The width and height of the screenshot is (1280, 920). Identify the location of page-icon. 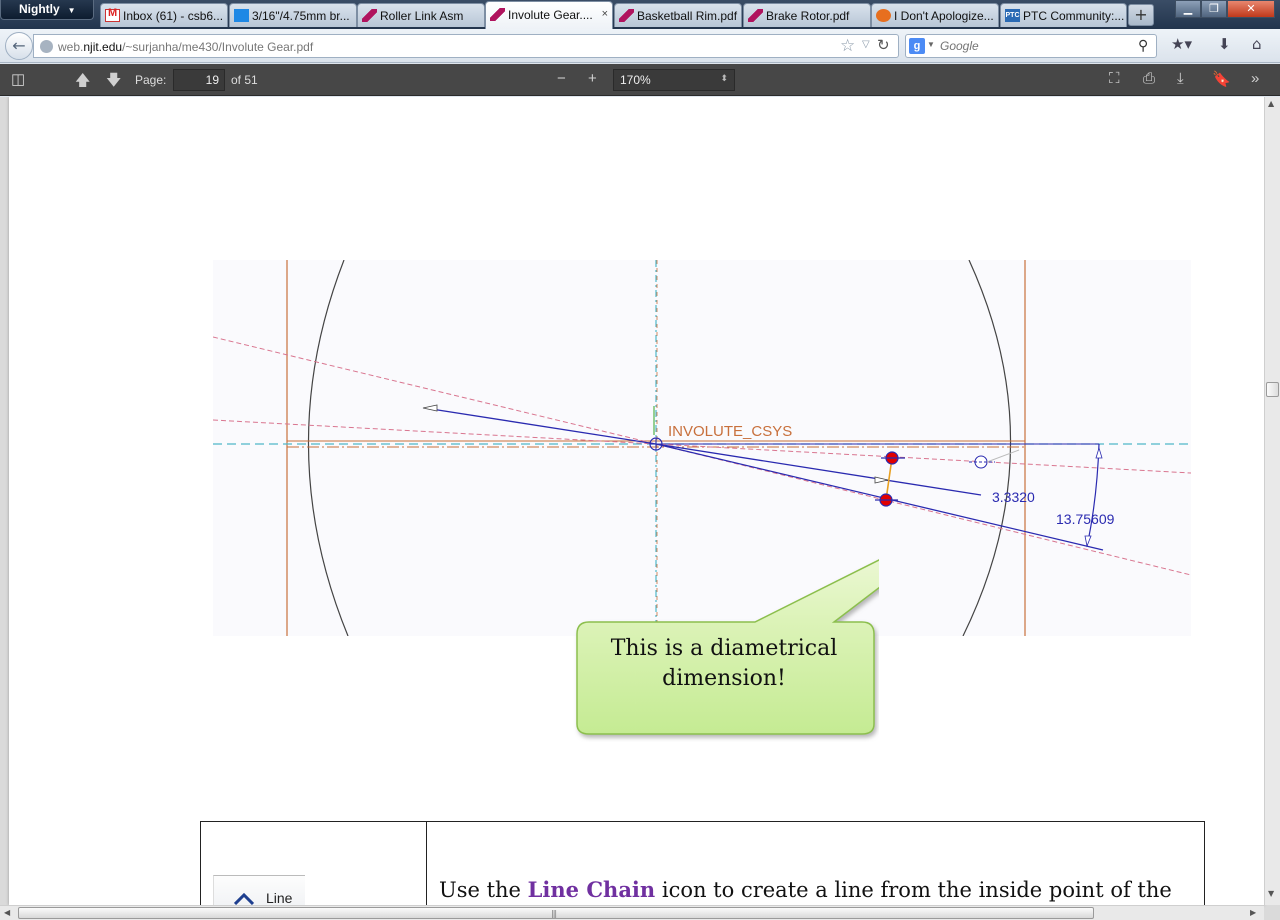
(241, 15).